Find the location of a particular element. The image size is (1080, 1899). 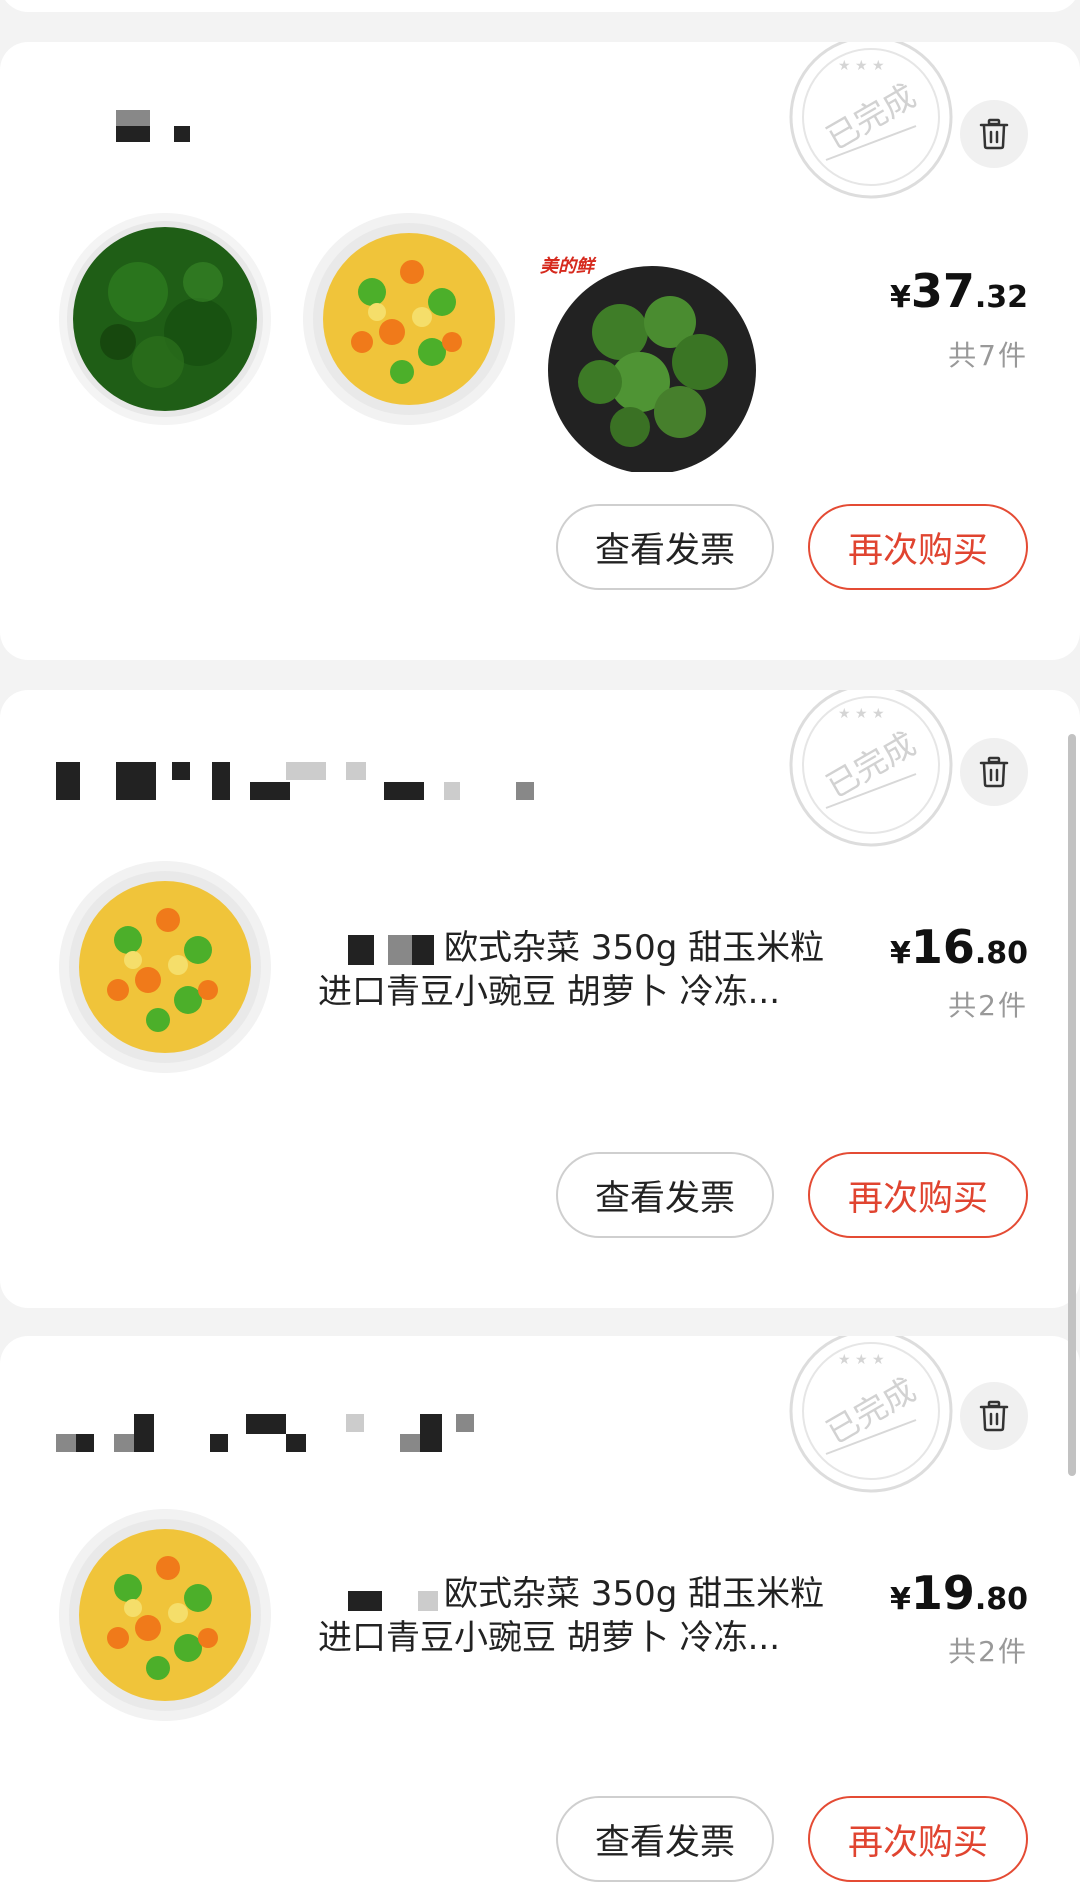

price-integer: 19 is located at coordinates (942, 1593).